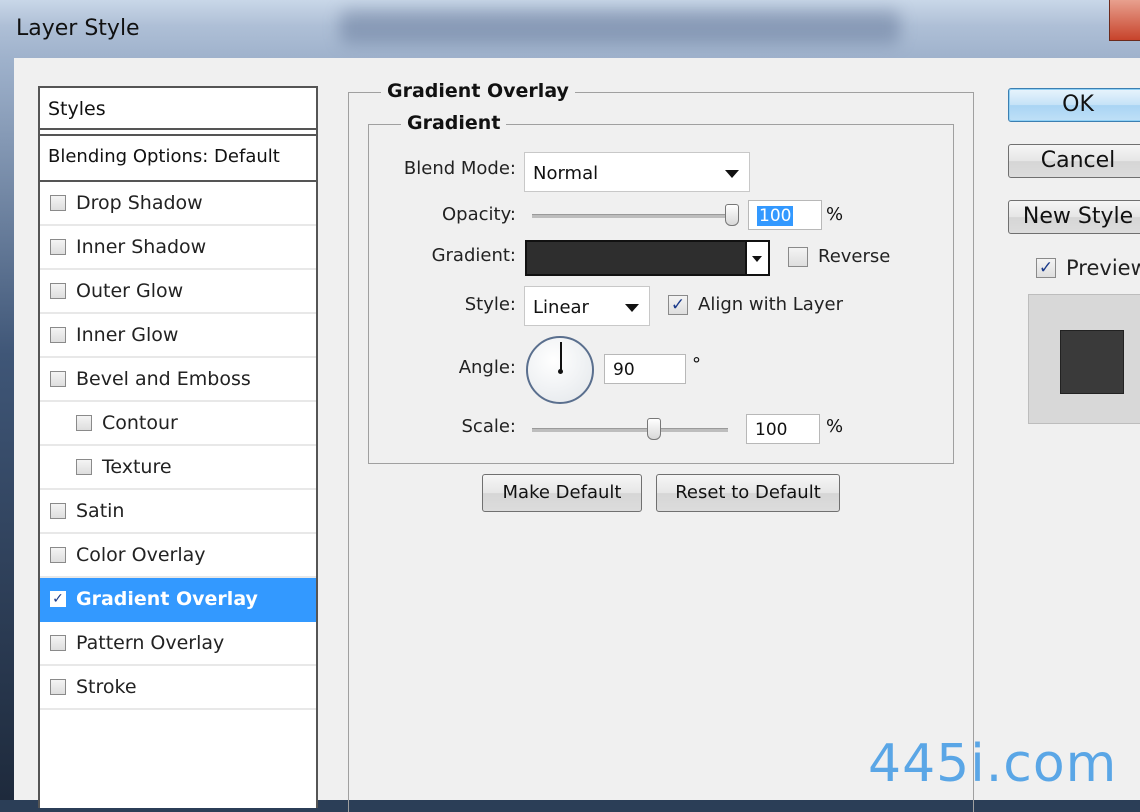 The image size is (1140, 812). What do you see at coordinates (654, 429) in the screenshot?
I see `scale-slider-thumb` at bounding box center [654, 429].